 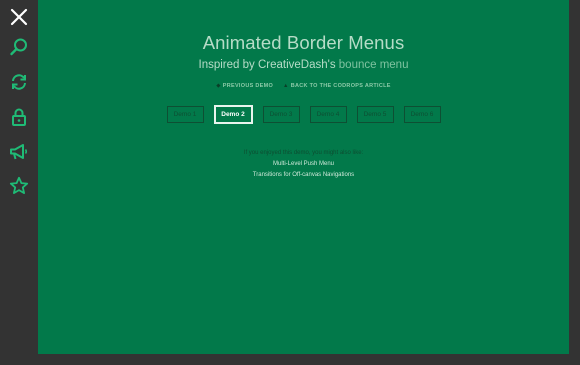 I want to click on close-button, so click(x=18, y=17).